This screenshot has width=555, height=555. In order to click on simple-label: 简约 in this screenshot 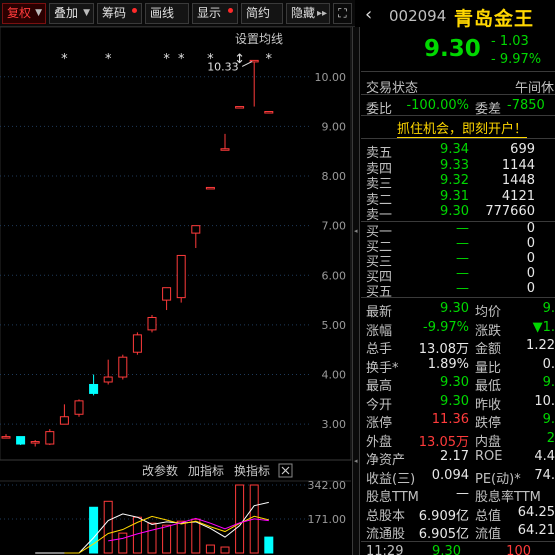, I will do `click(258, 13)`.